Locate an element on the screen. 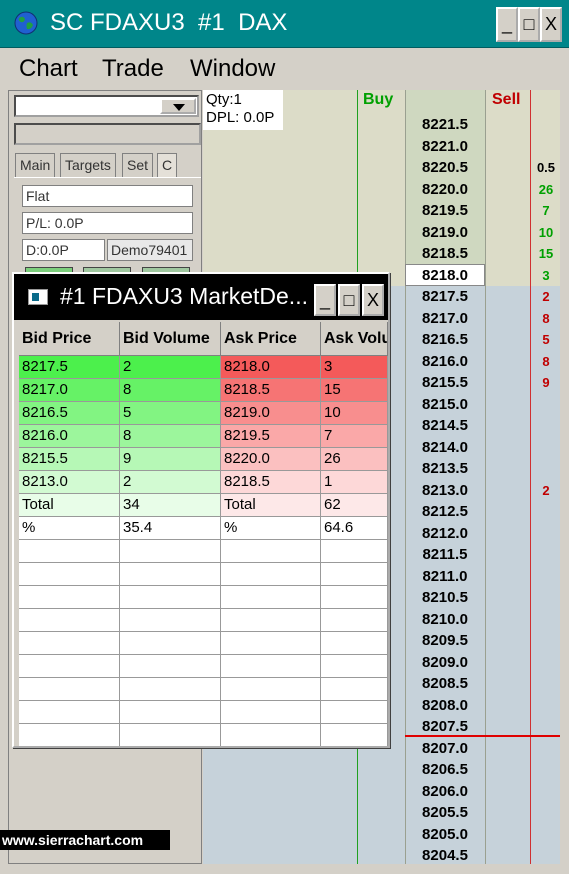  price-cell: 8218.5 is located at coordinates (445, 254).